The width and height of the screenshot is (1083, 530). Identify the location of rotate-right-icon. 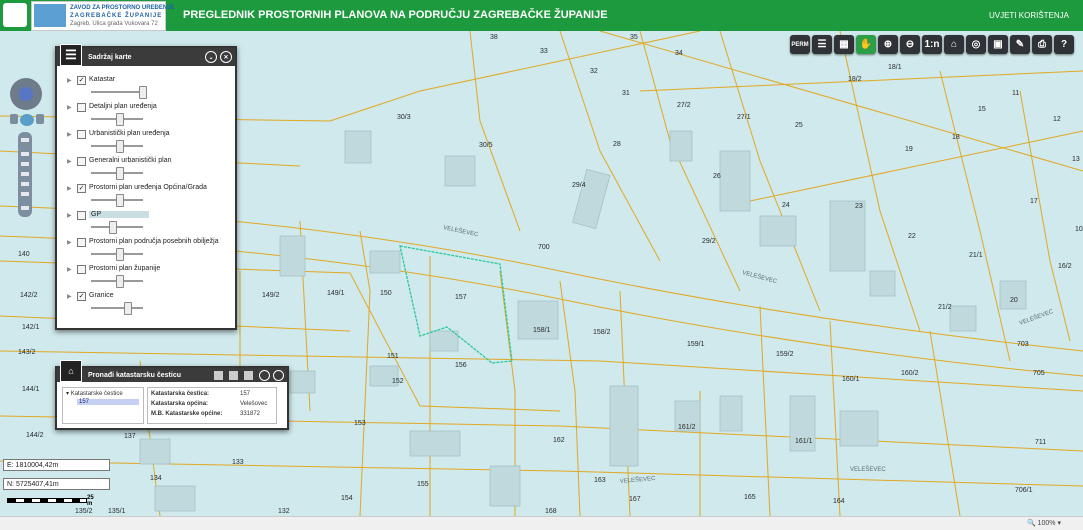
(40, 119).